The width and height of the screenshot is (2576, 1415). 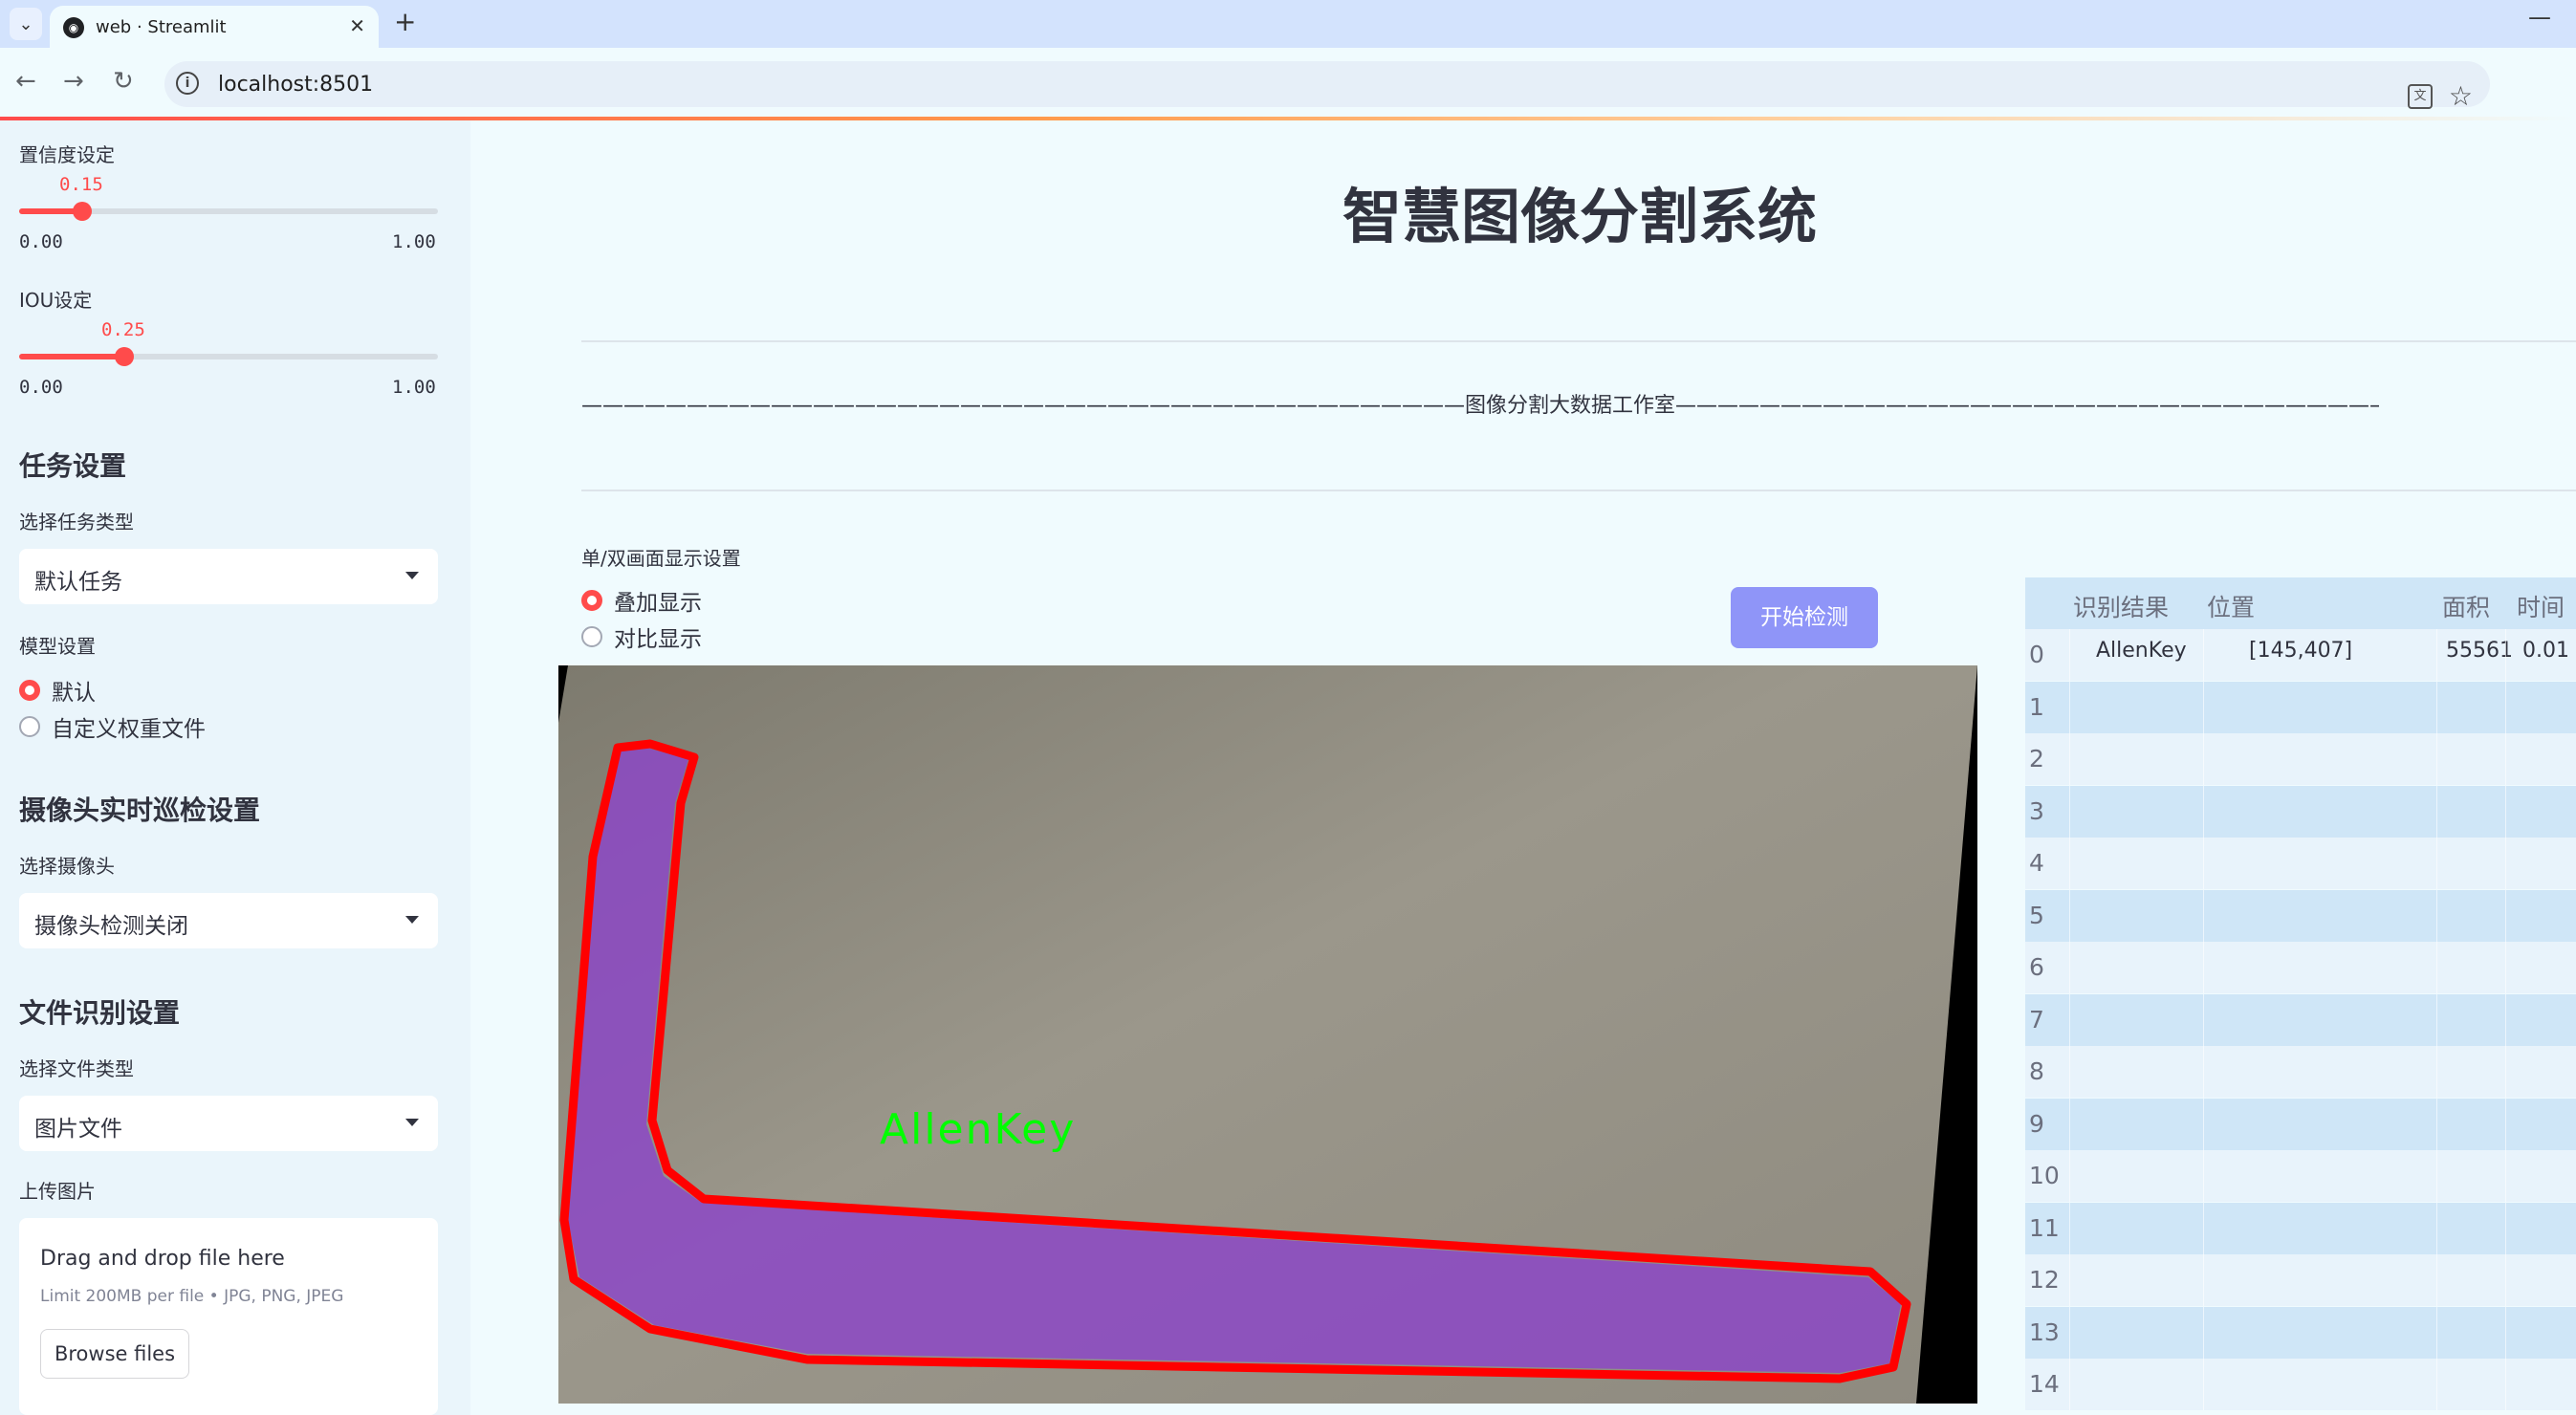 What do you see at coordinates (2300, 1384) in the screenshot?
I see `table-row: 14` at bounding box center [2300, 1384].